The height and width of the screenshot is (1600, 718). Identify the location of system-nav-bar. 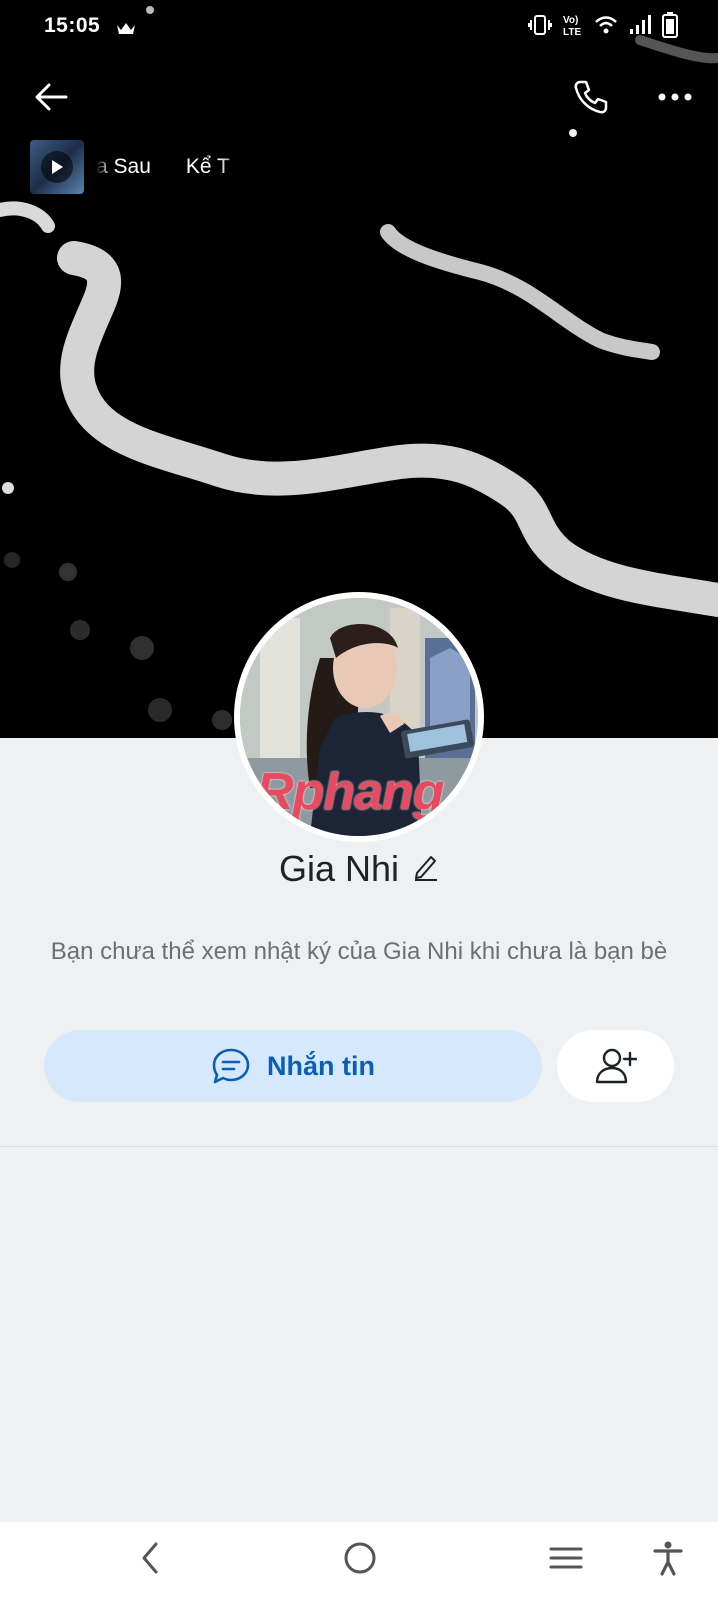
(359, 1561).